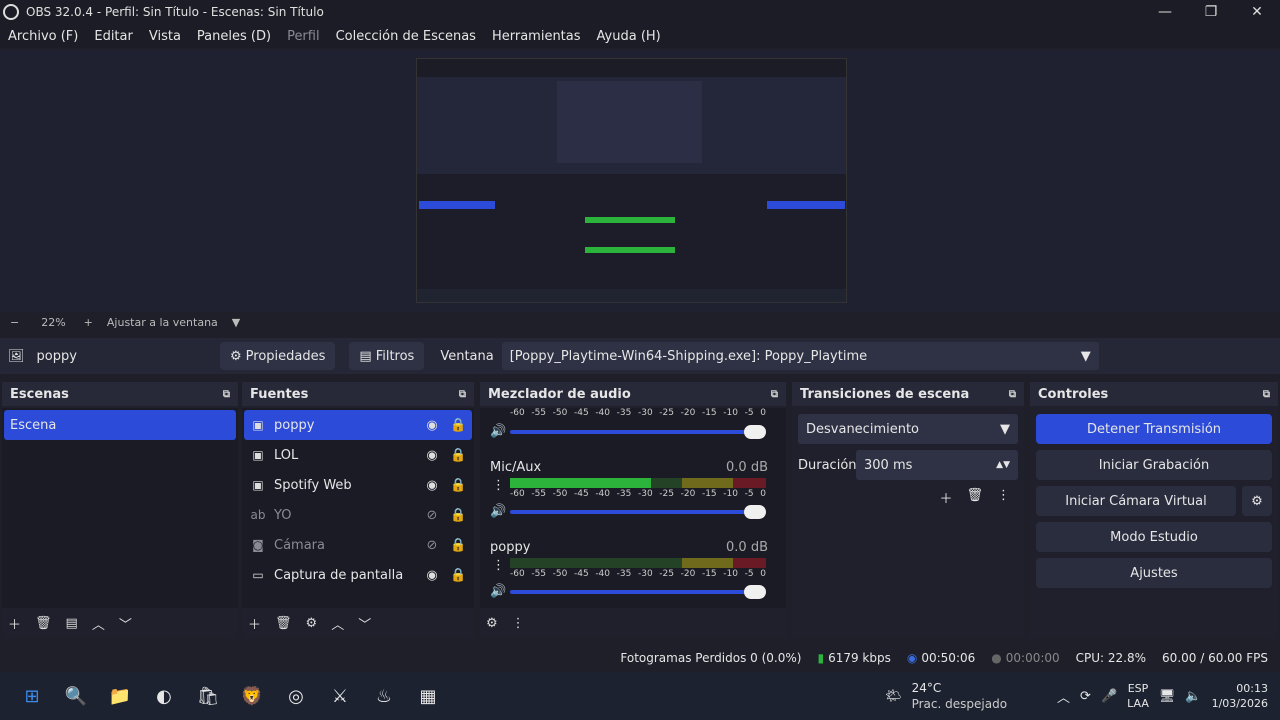  I want to click on mixer-channel: -60 -55 -50 -45 -40 -35 -30 -25 -20 -15 -10 -5 0 🔊, so click(633, 433).